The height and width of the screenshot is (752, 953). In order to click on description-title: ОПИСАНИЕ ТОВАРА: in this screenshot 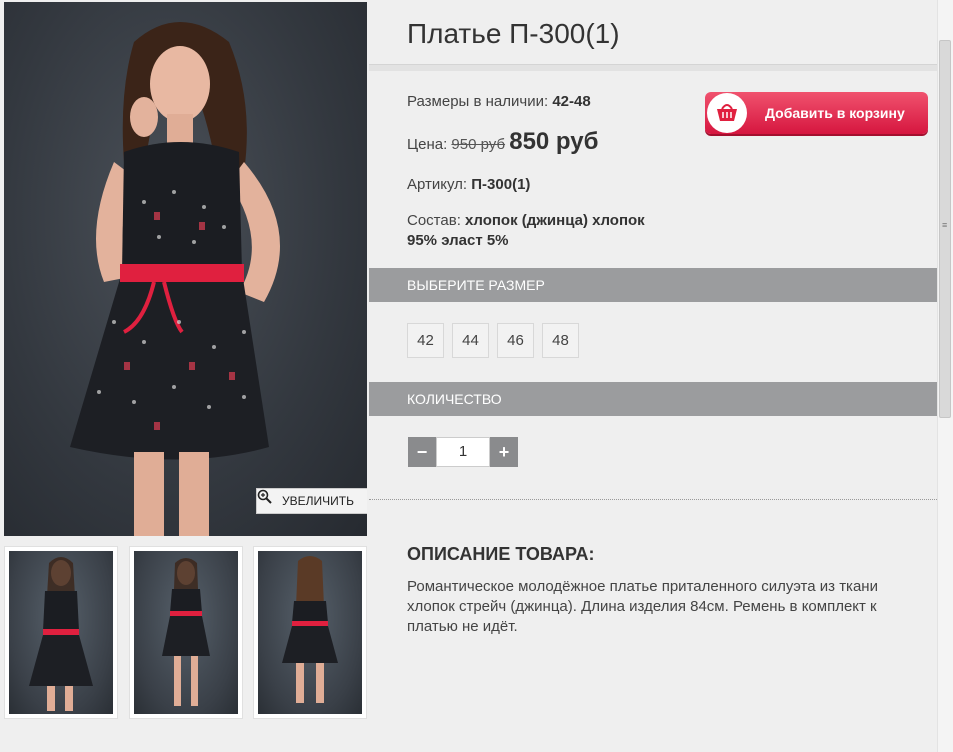, I will do `click(501, 554)`.